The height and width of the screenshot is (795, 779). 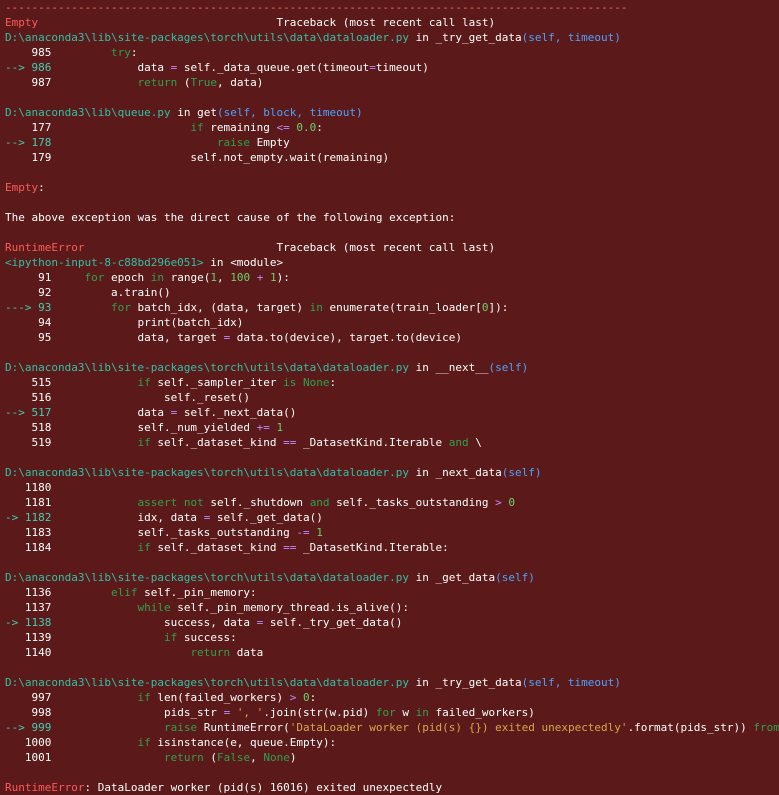 I want to click on traceback-line: 1136 elif self._pin_memory:, so click(x=389, y=592).